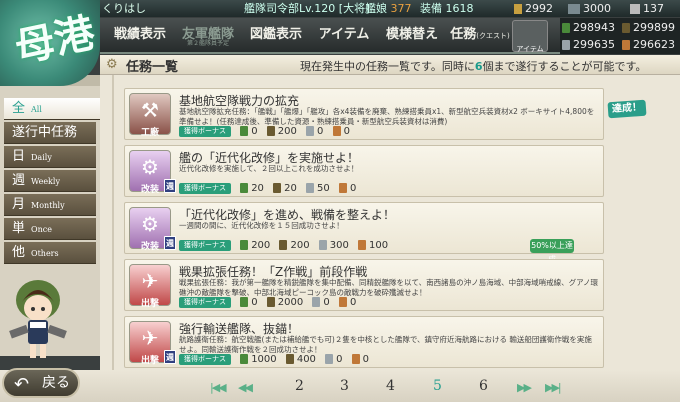 This screenshot has width=680, height=402. What do you see at coordinates (620, 36) in the screenshot?
I see `resource-panel: 298943 299899 299635 296623` at bounding box center [620, 36].